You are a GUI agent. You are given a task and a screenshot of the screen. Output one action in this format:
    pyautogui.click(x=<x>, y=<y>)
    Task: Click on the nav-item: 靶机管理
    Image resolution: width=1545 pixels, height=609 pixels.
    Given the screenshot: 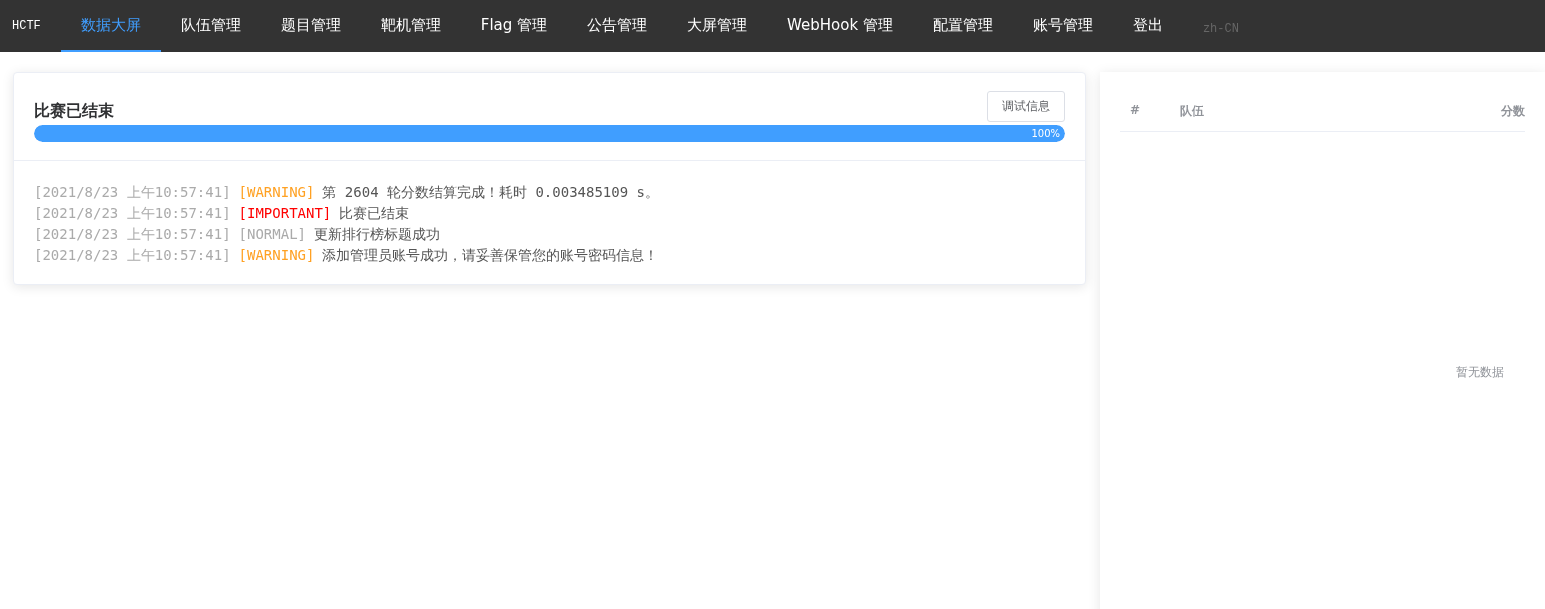 What is the action you would take?
    pyautogui.click(x=410, y=26)
    